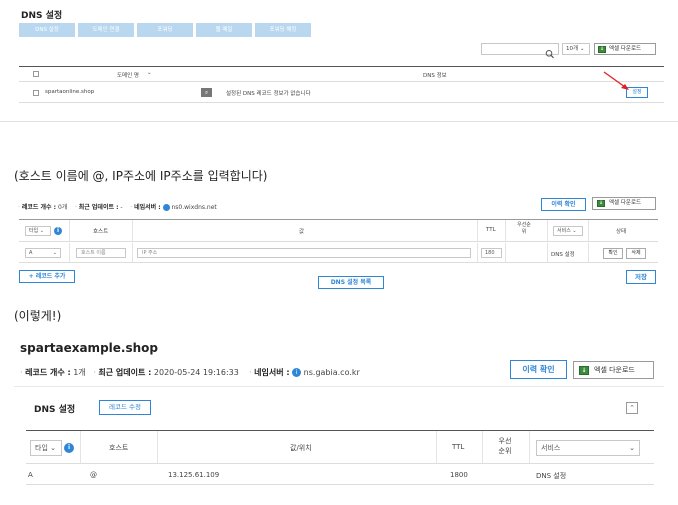 Image resolution: width=678 pixels, height=505 pixels. What do you see at coordinates (43, 253) in the screenshot?
I see `type-select: A ⌄` at bounding box center [43, 253].